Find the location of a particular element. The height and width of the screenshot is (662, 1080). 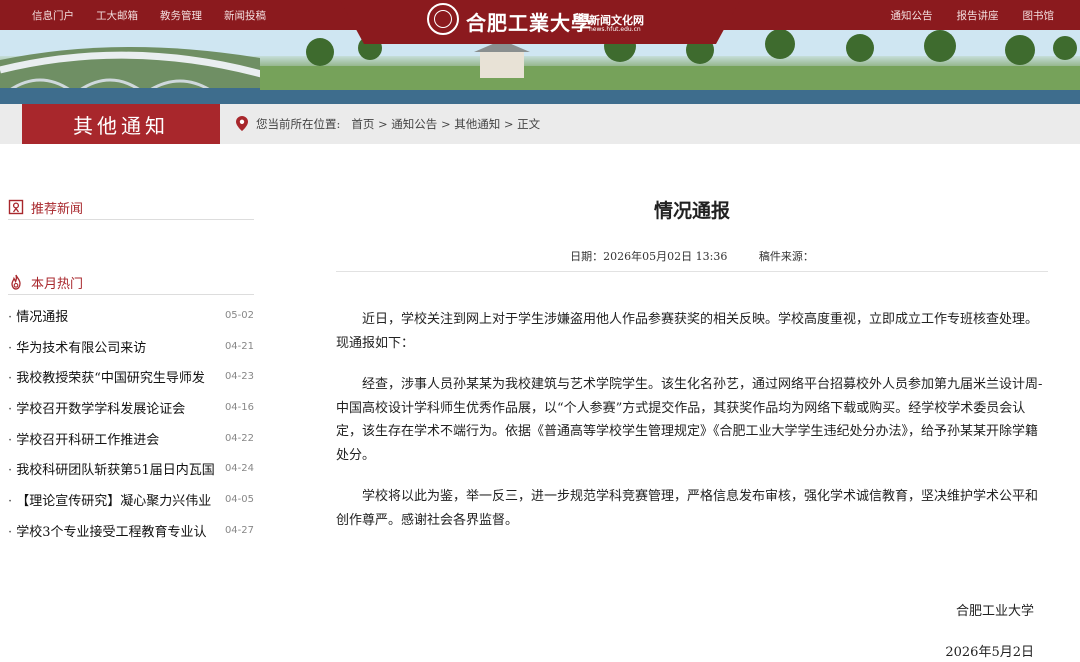

list-item: 学校召开科研工作推进会 04-22 is located at coordinates (131, 438).